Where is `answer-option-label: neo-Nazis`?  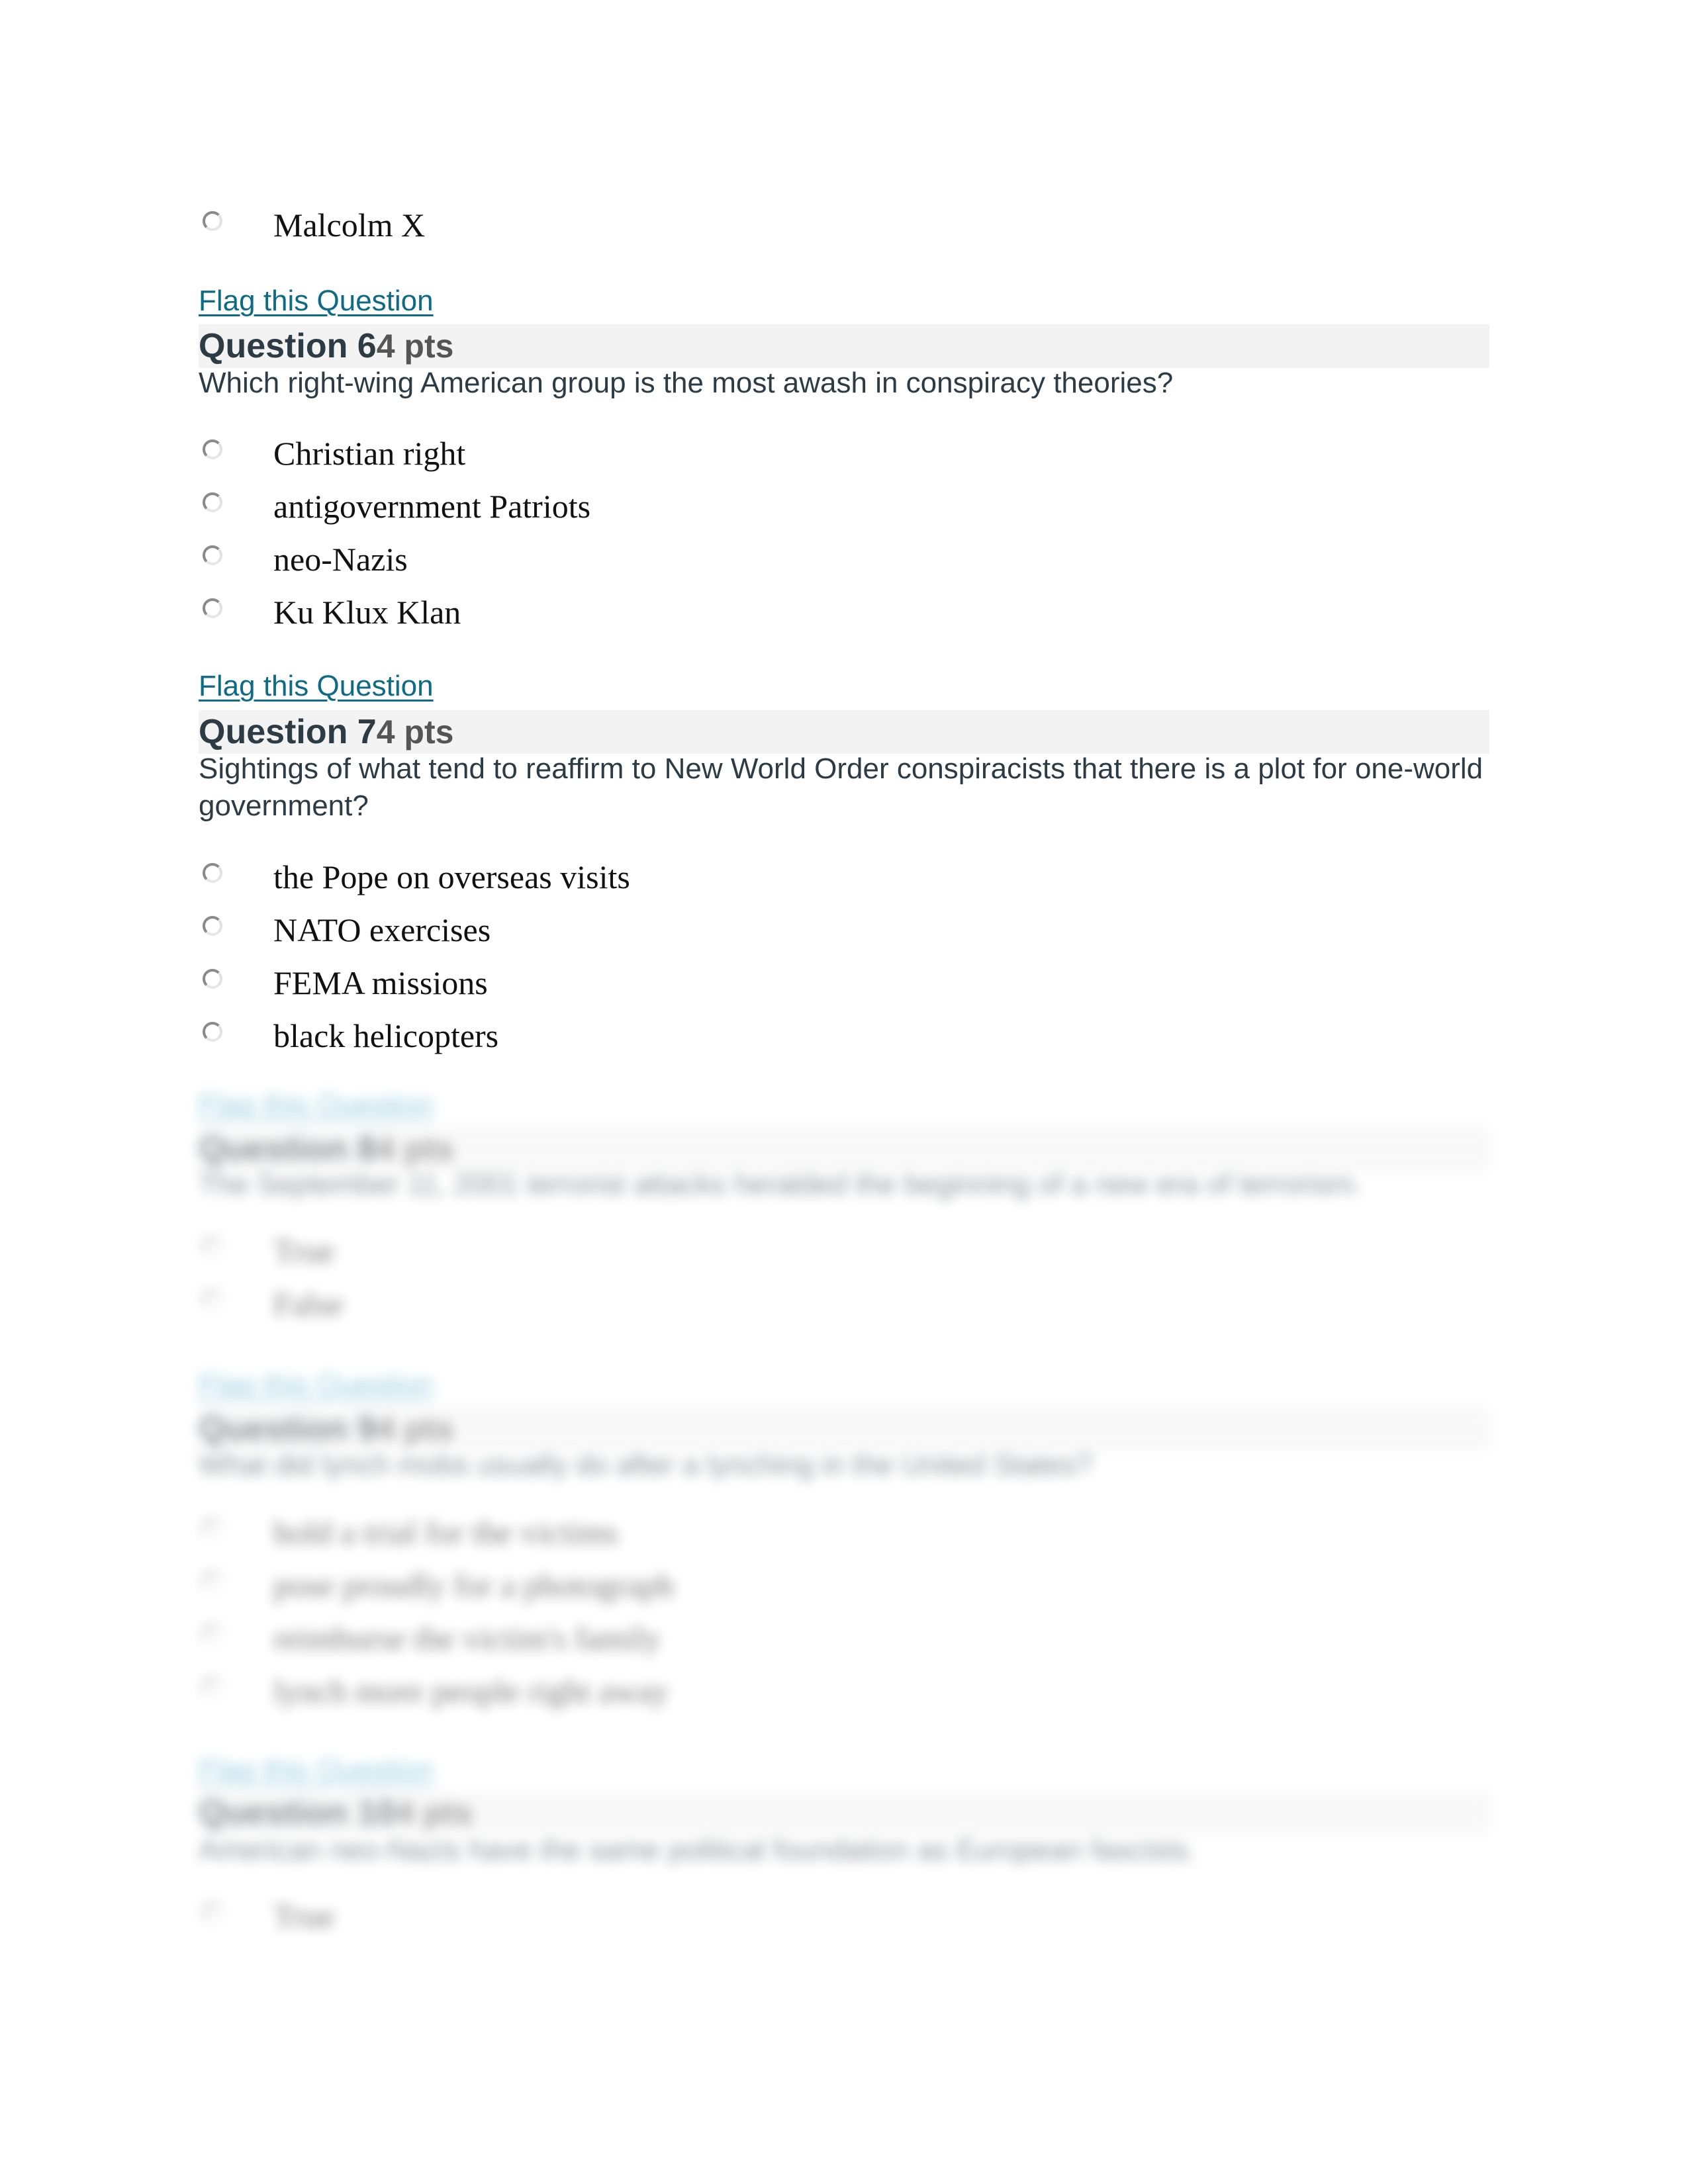
answer-option-label: neo-Nazis is located at coordinates (341, 559).